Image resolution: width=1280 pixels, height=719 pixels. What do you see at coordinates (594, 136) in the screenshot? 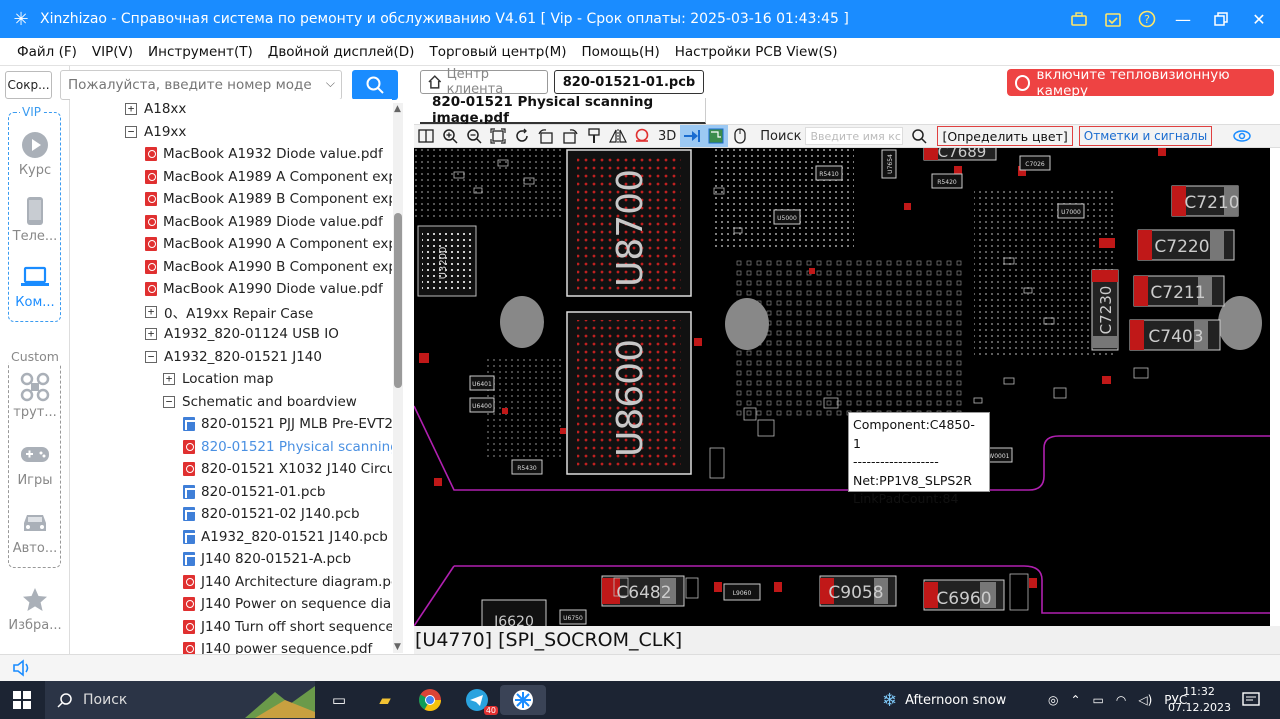
I see `brush-icon` at bounding box center [594, 136].